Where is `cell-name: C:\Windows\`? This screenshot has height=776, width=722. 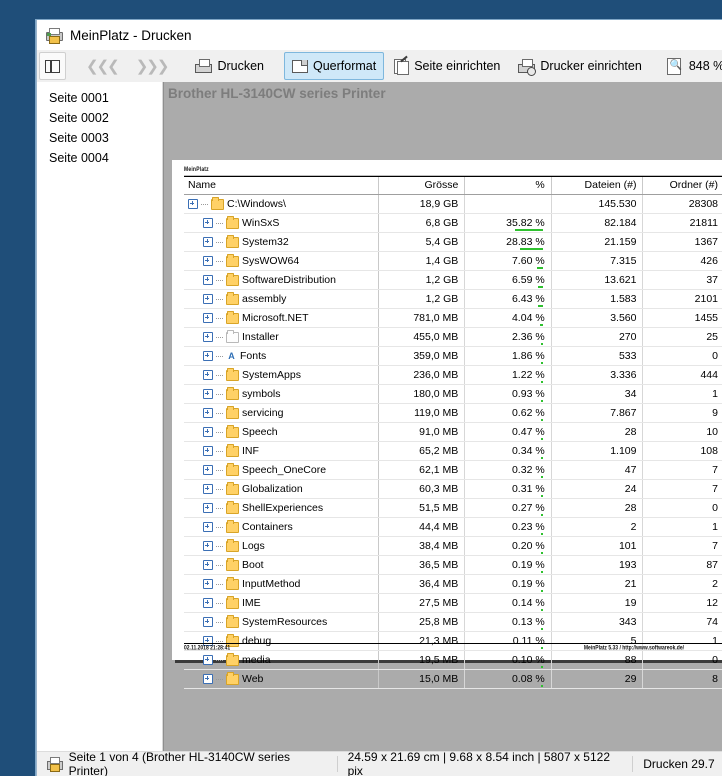
cell-name: C:\Windows\ is located at coordinates (281, 204).